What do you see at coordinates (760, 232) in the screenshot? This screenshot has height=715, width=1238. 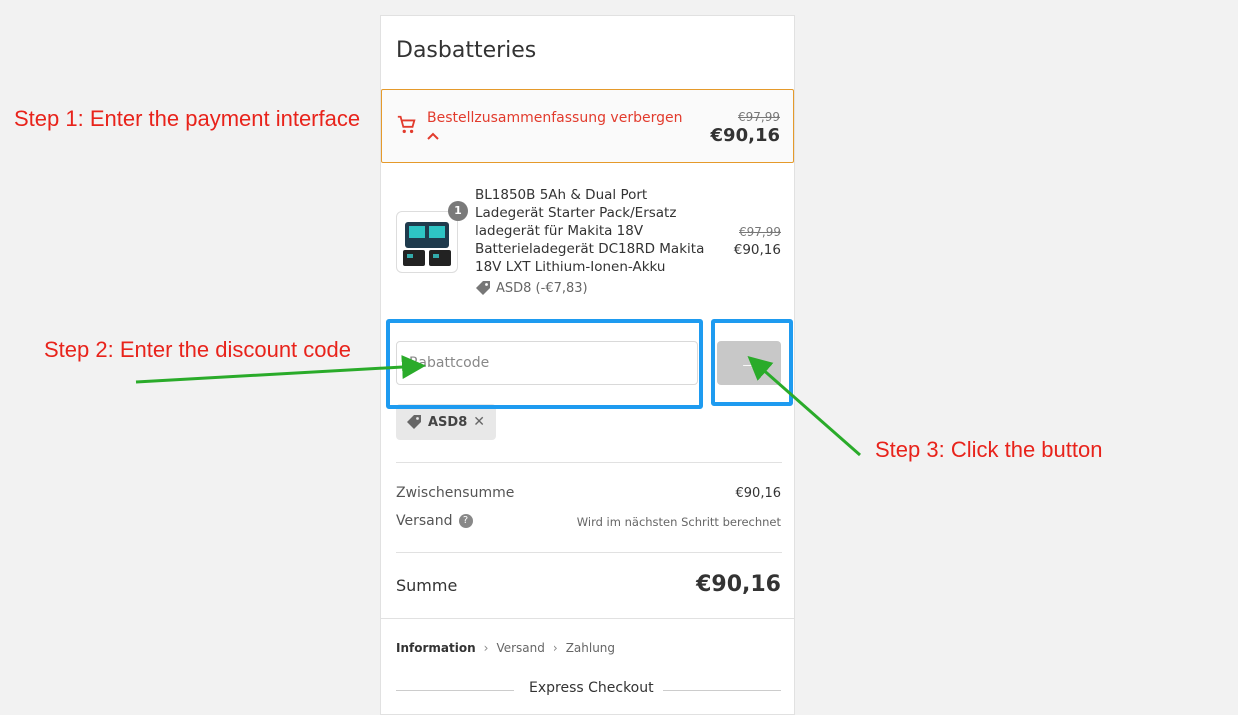 I see `product-compare-price: €97,99` at bounding box center [760, 232].